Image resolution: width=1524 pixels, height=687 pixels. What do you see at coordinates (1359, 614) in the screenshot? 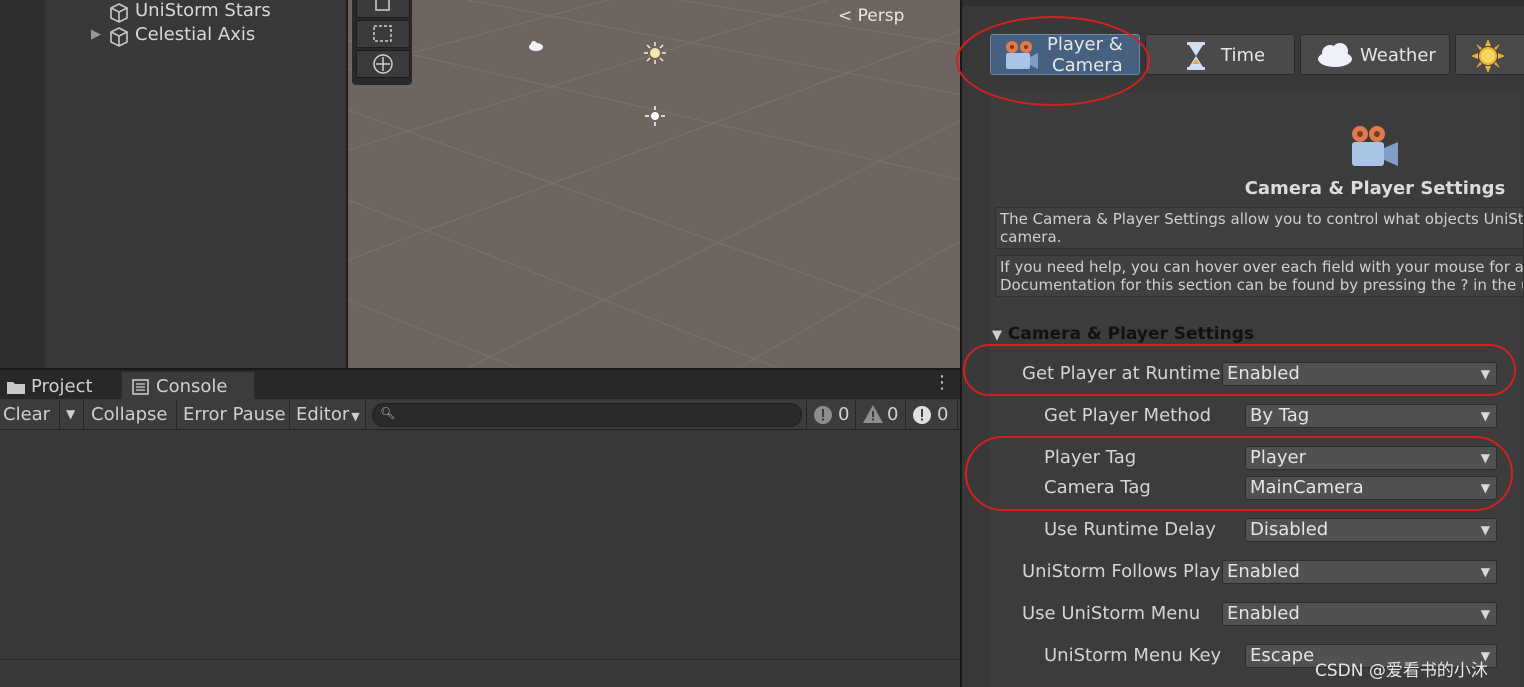
I see `use-unistorm-menu-dropdown: Enabled ▼` at bounding box center [1359, 614].